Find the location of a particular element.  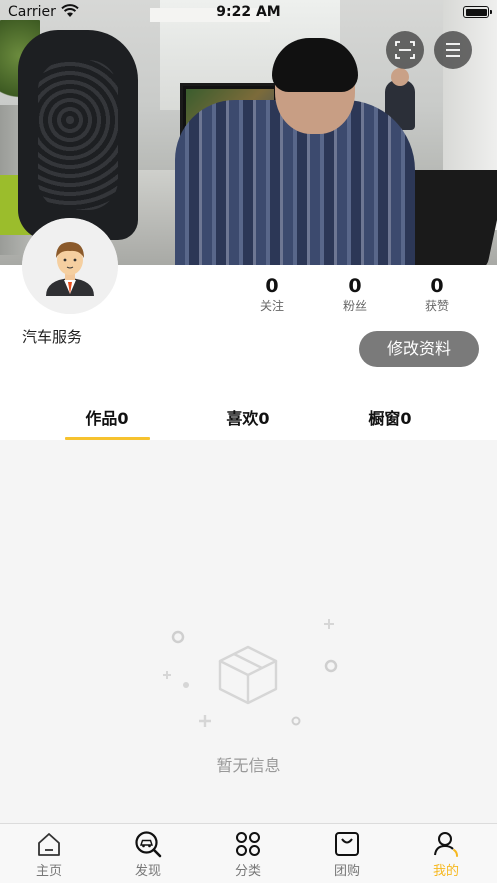

stat-following-count: 0 is located at coordinates (272, 286).